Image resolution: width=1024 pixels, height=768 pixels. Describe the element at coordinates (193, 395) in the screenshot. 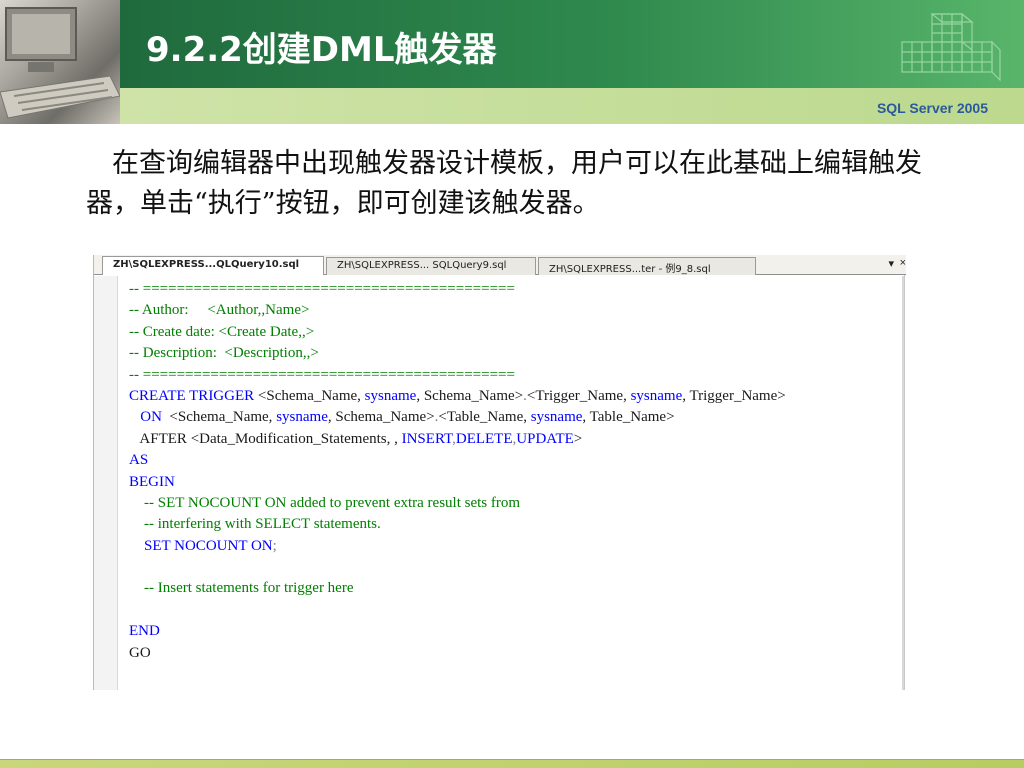

I see `code-token: CREATE TRIGGER` at that location.